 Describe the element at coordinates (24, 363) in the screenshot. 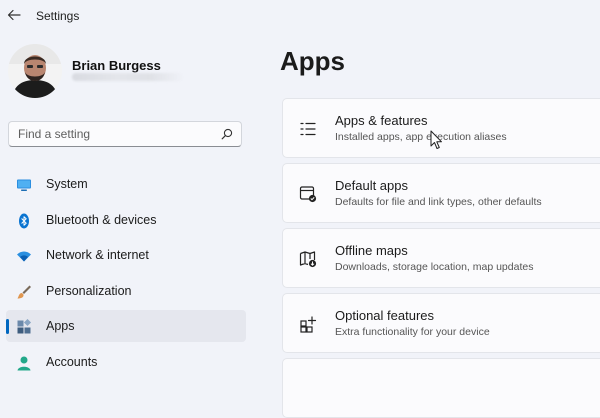

I see `person-icon` at that location.